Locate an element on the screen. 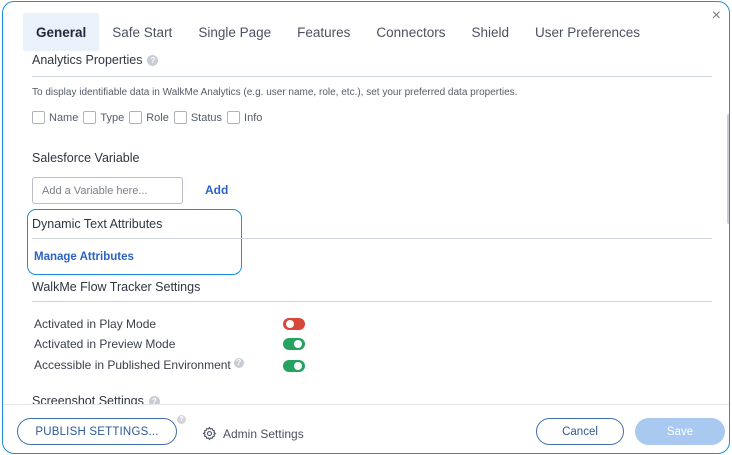 Image resolution: width=732 pixels, height=455 pixels. checkbox-name: Name is located at coordinates (55, 117).